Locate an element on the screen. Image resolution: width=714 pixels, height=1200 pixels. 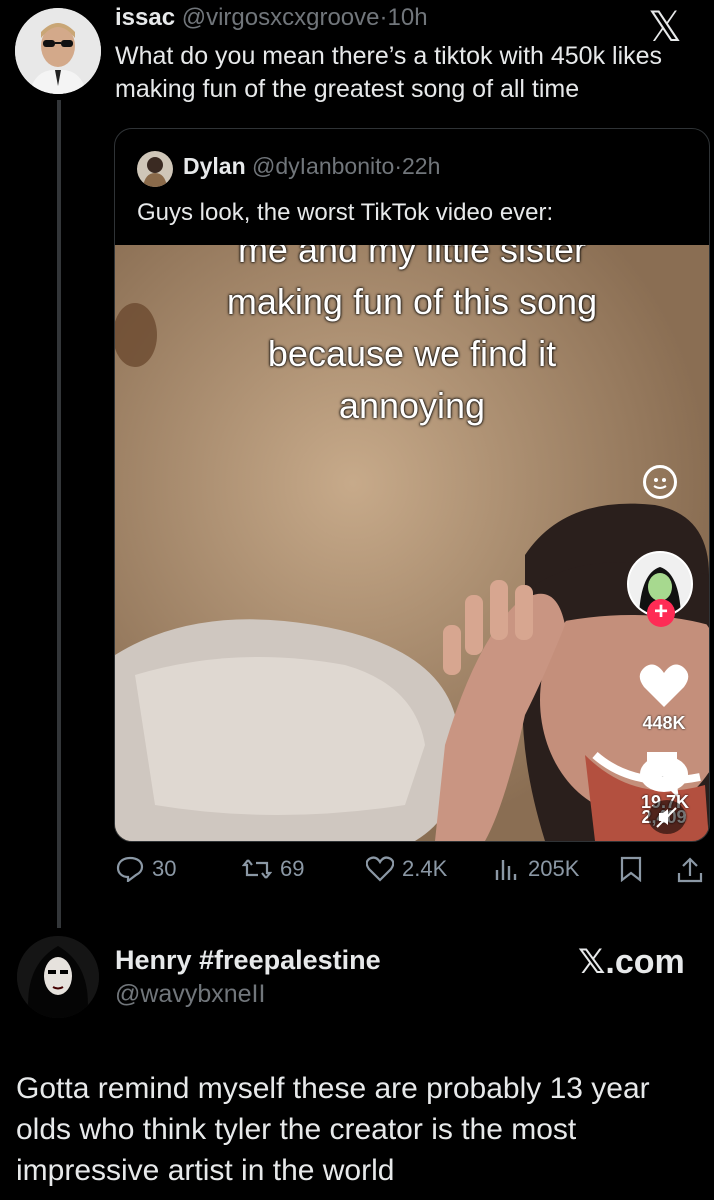
like-button: 2.4K is located at coordinates (406, 869).